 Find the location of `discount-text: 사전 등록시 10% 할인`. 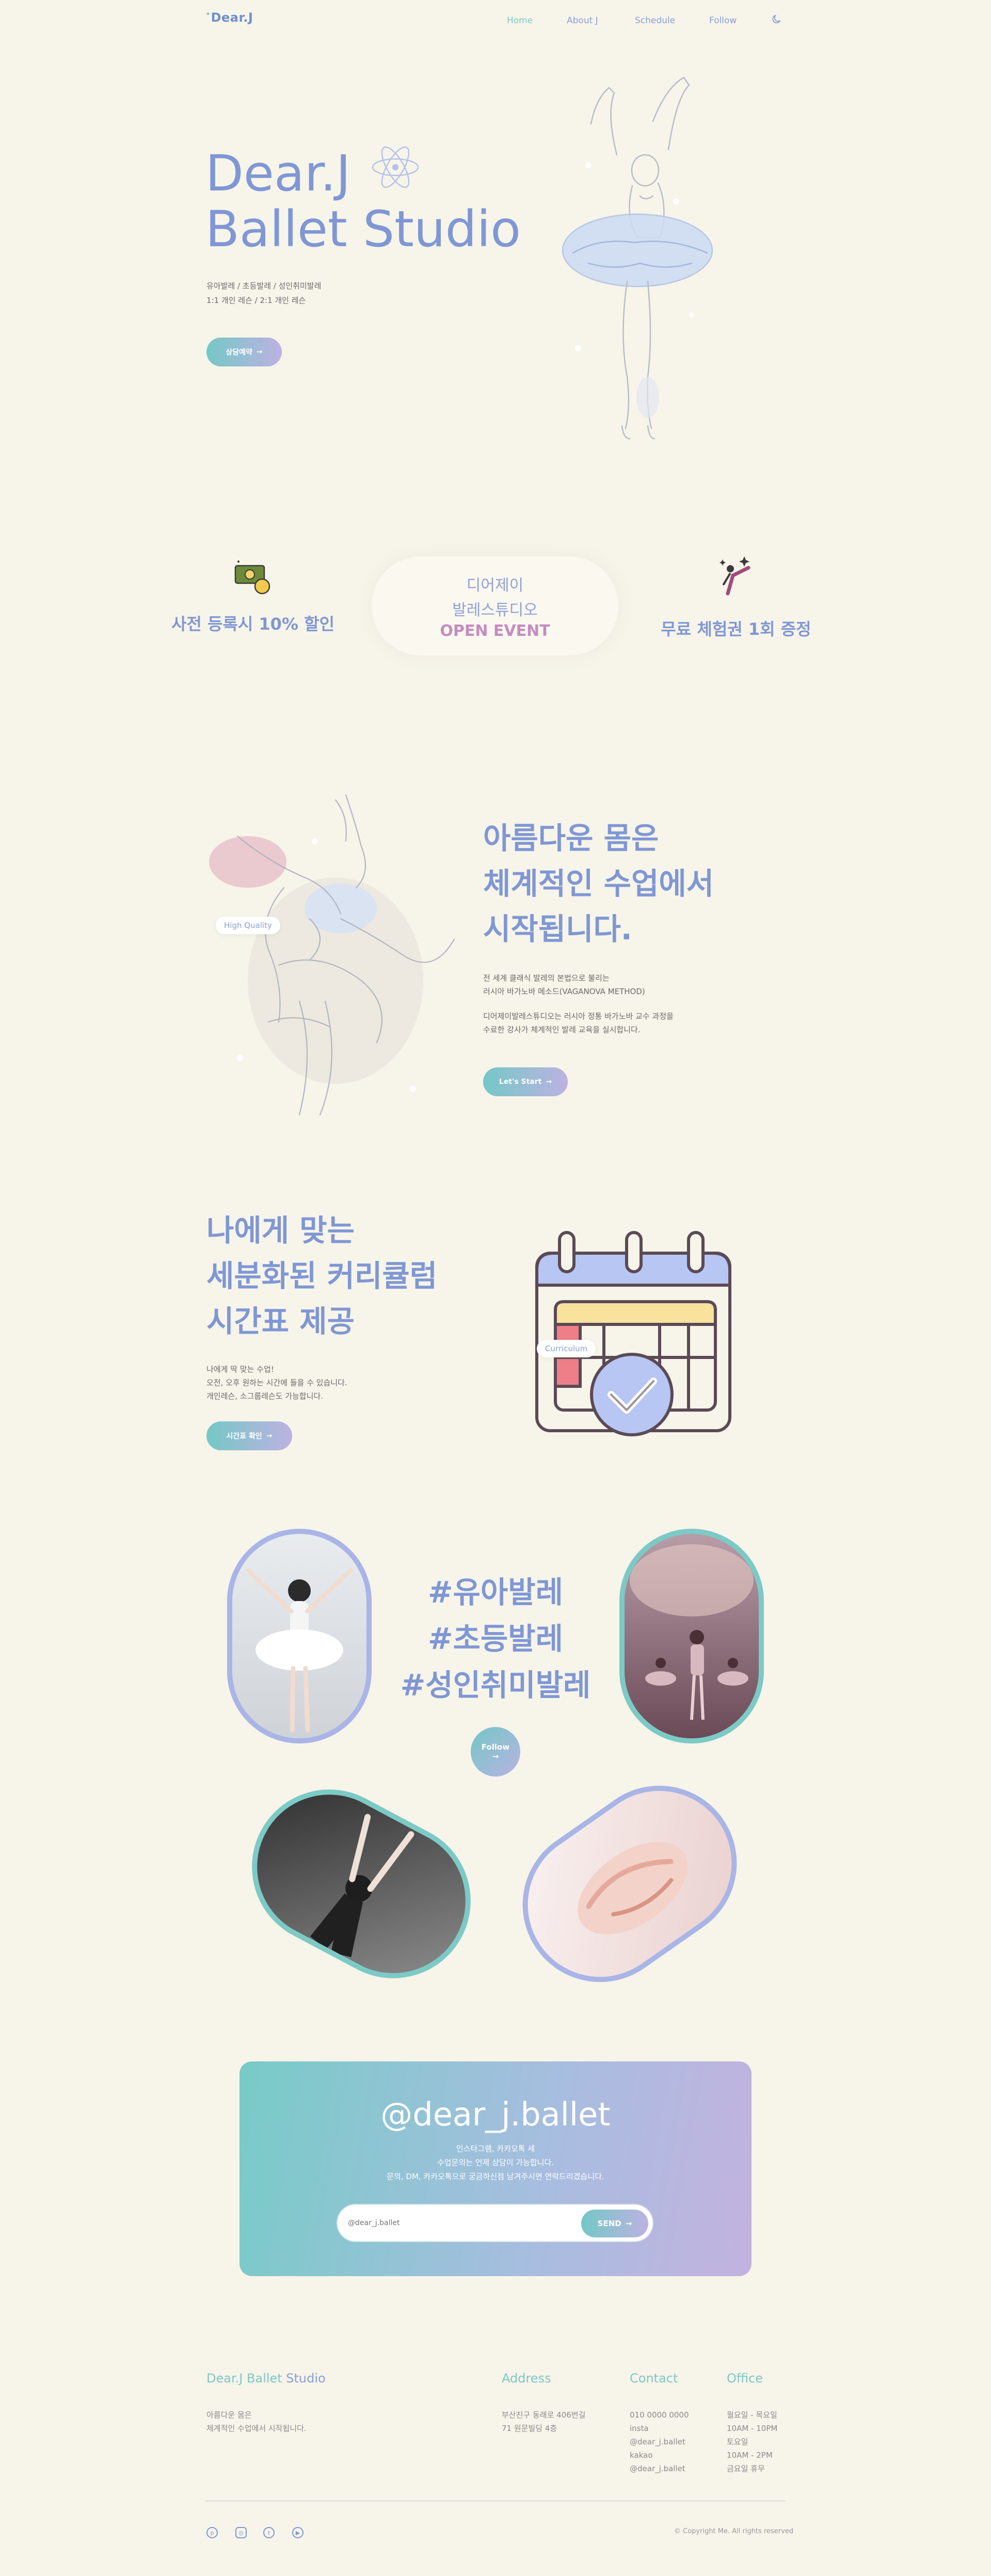

discount-text: 사전 등록시 10% 할인 is located at coordinates (253, 624).